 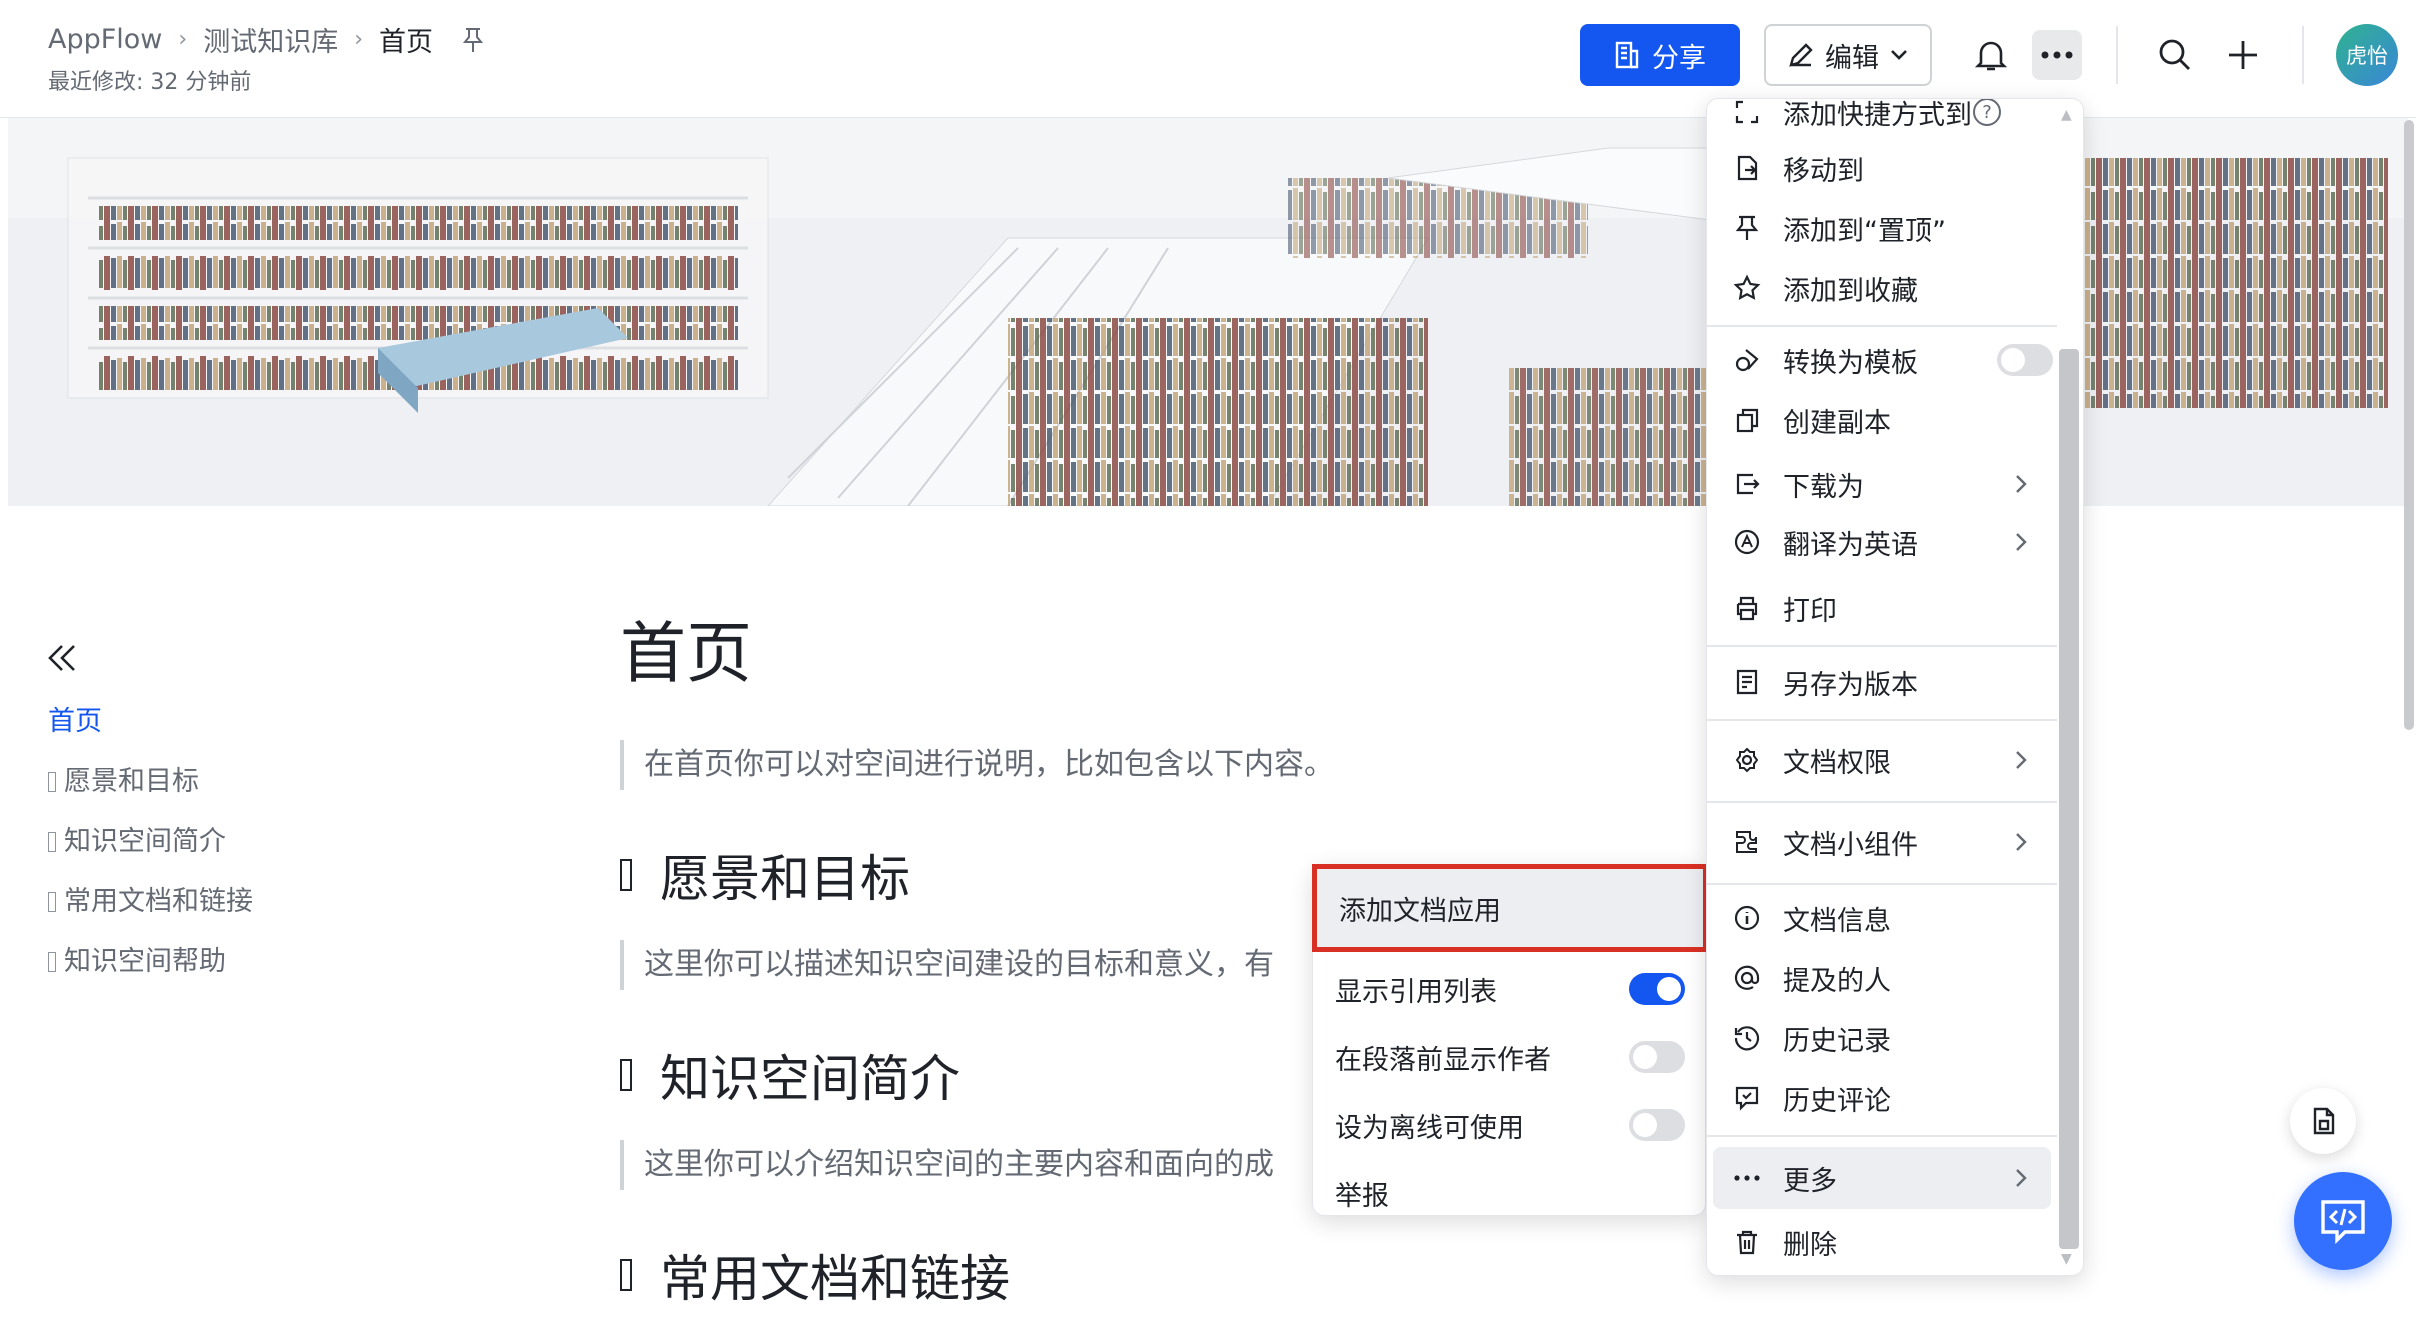 I want to click on section-heading-text: 知识空间简介, so click(x=810, y=1079).